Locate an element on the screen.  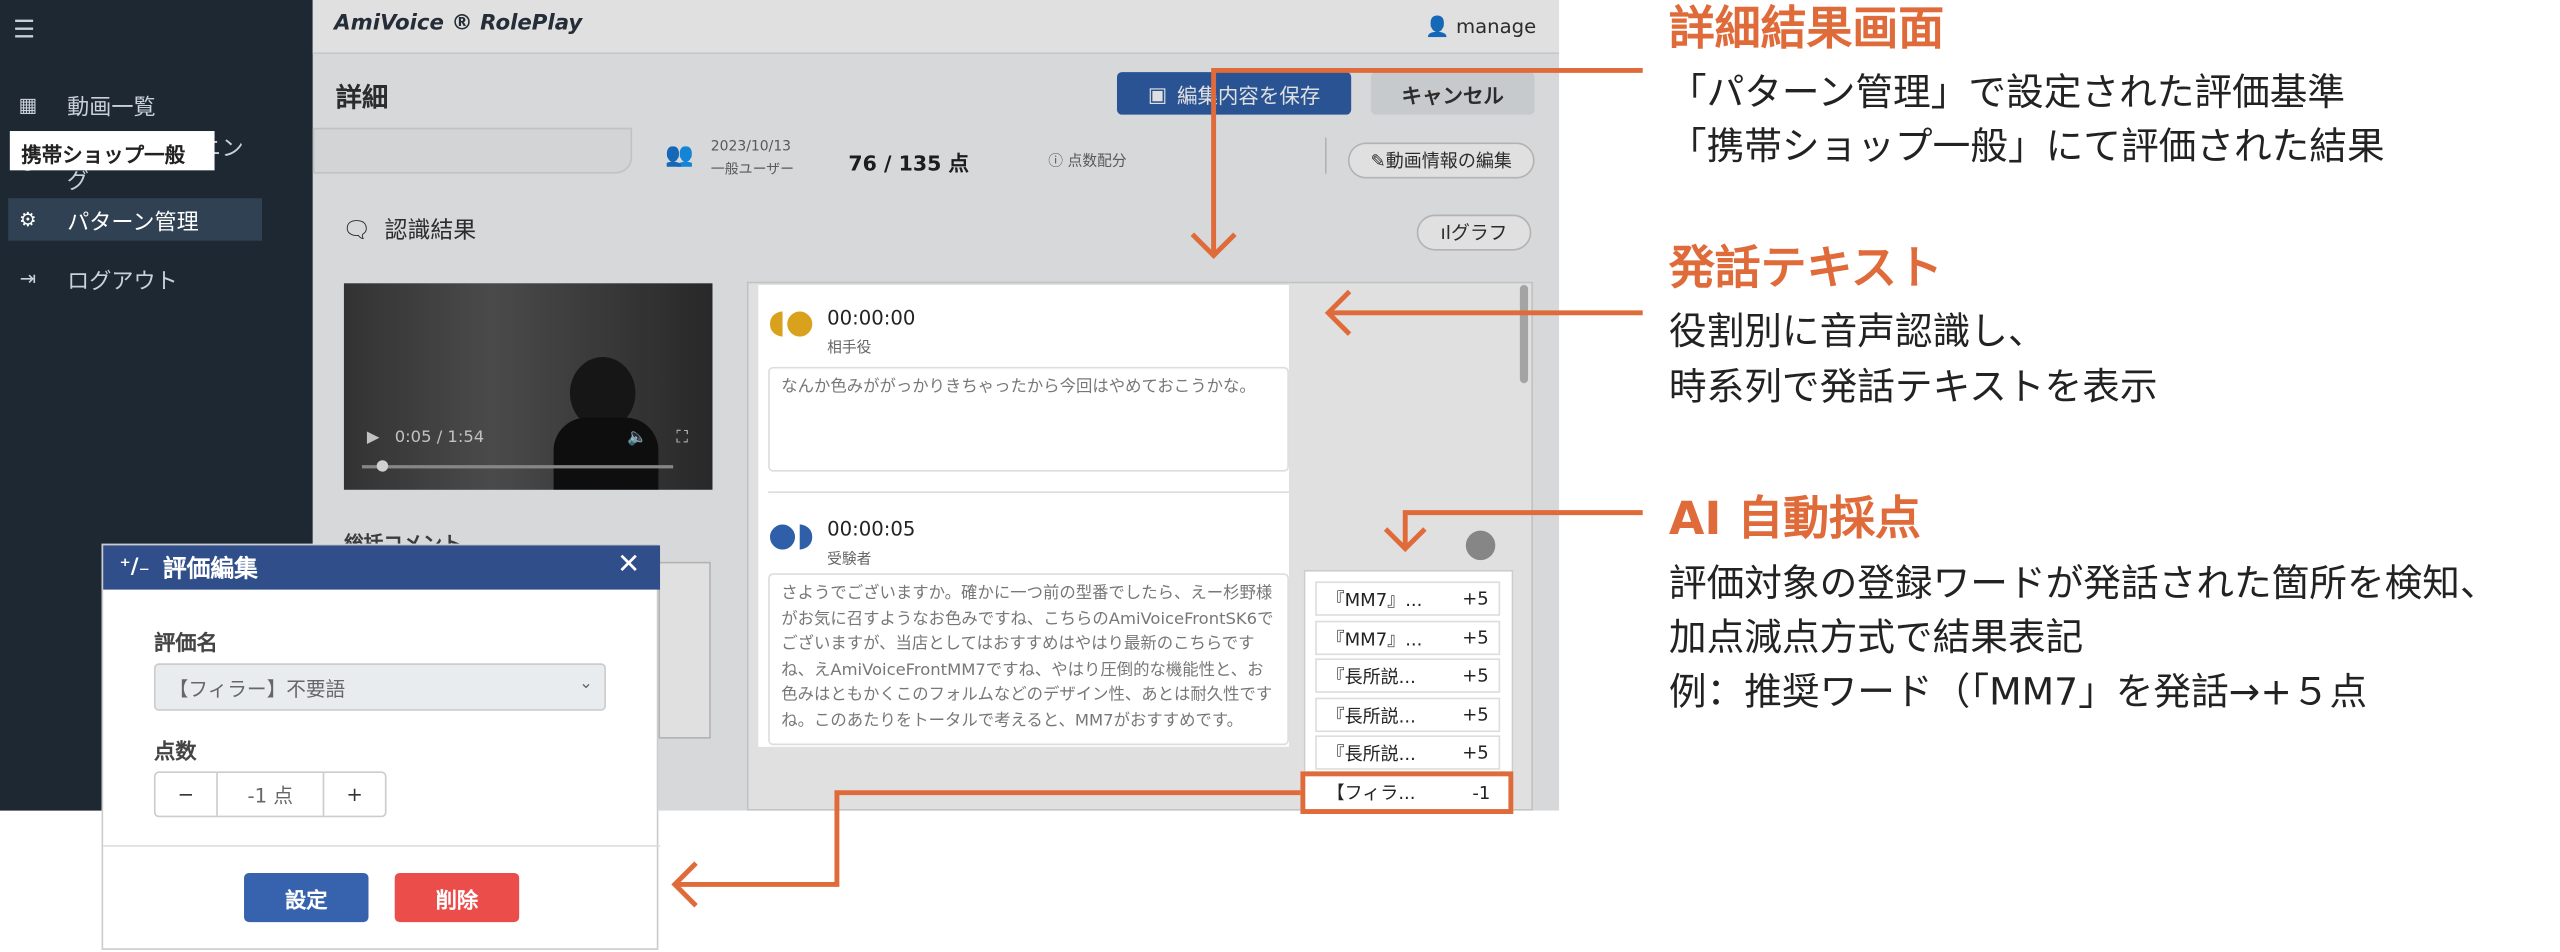
pattern-name: 携帯ショップ一般 is located at coordinates (112, 151).